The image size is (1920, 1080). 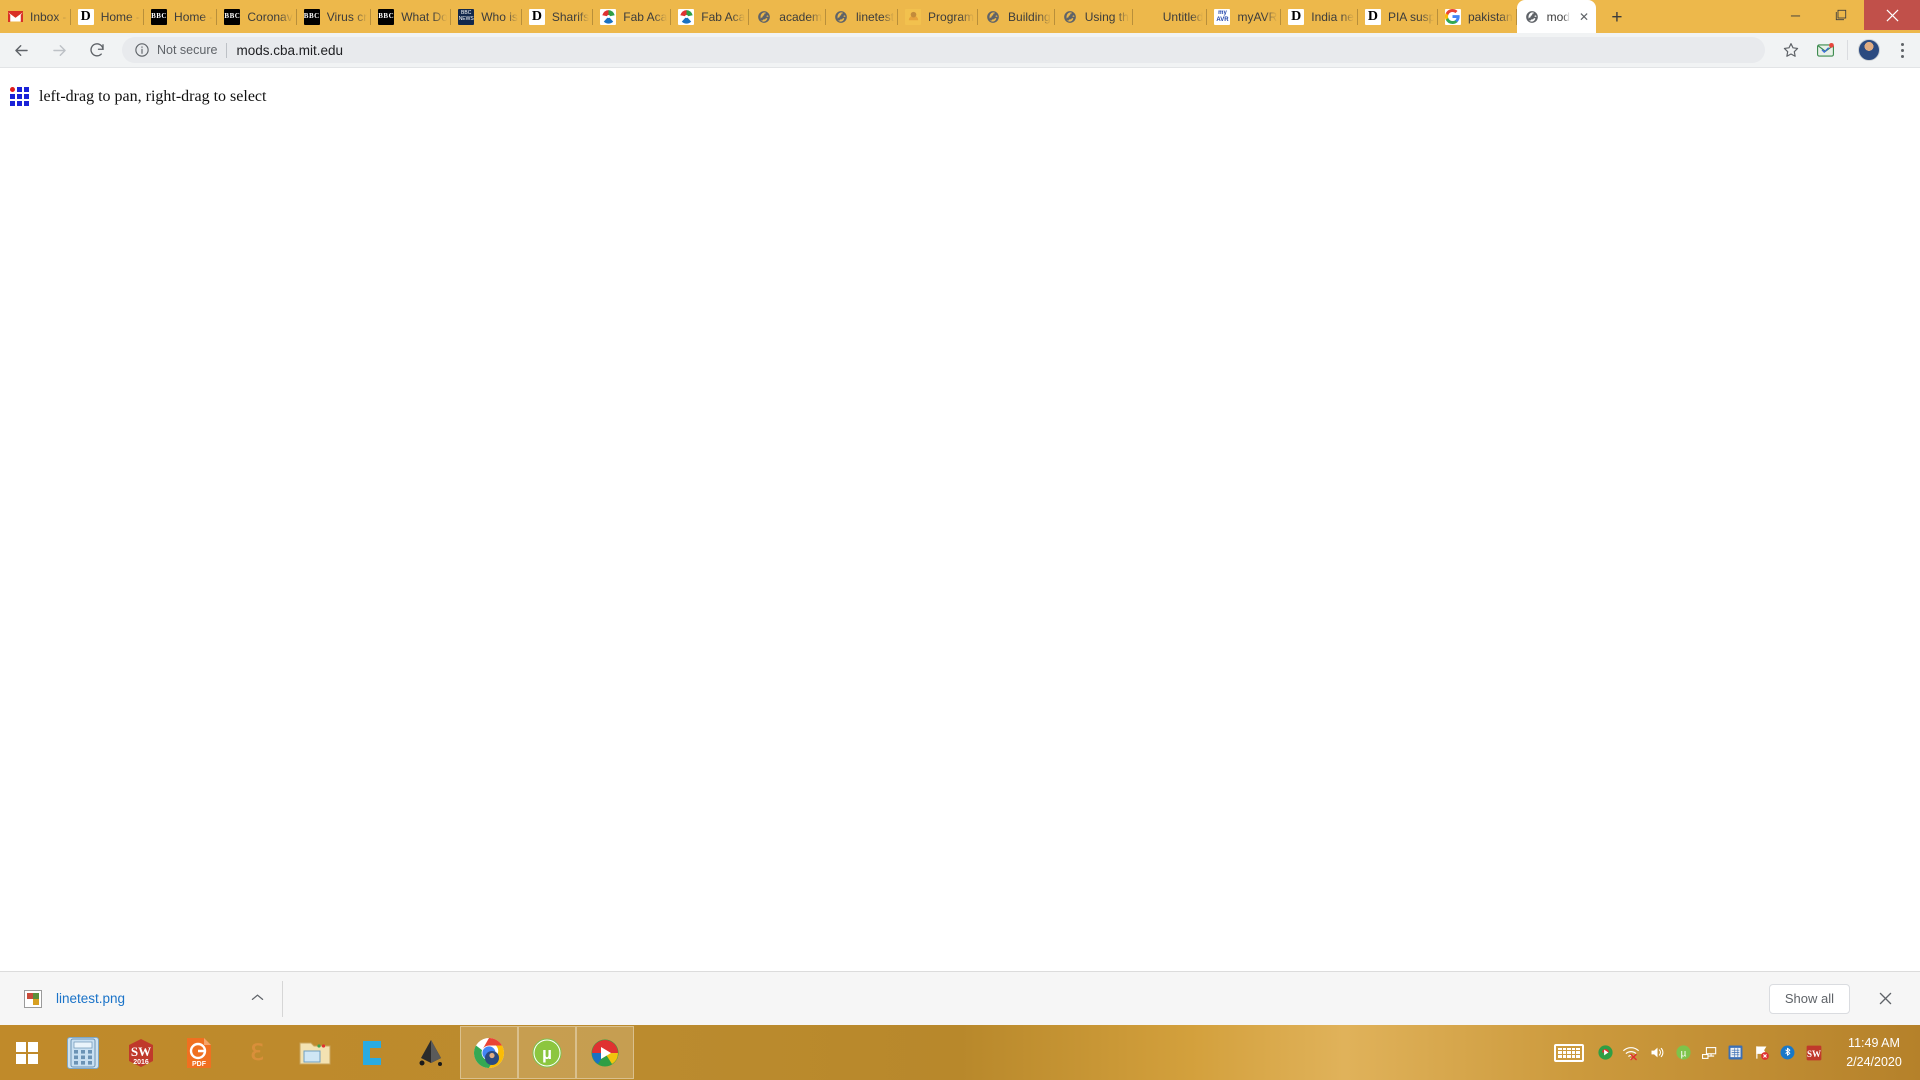 What do you see at coordinates (1584, 17) in the screenshot?
I see `tab-close-icon: ✕` at bounding box center [1584, 17].